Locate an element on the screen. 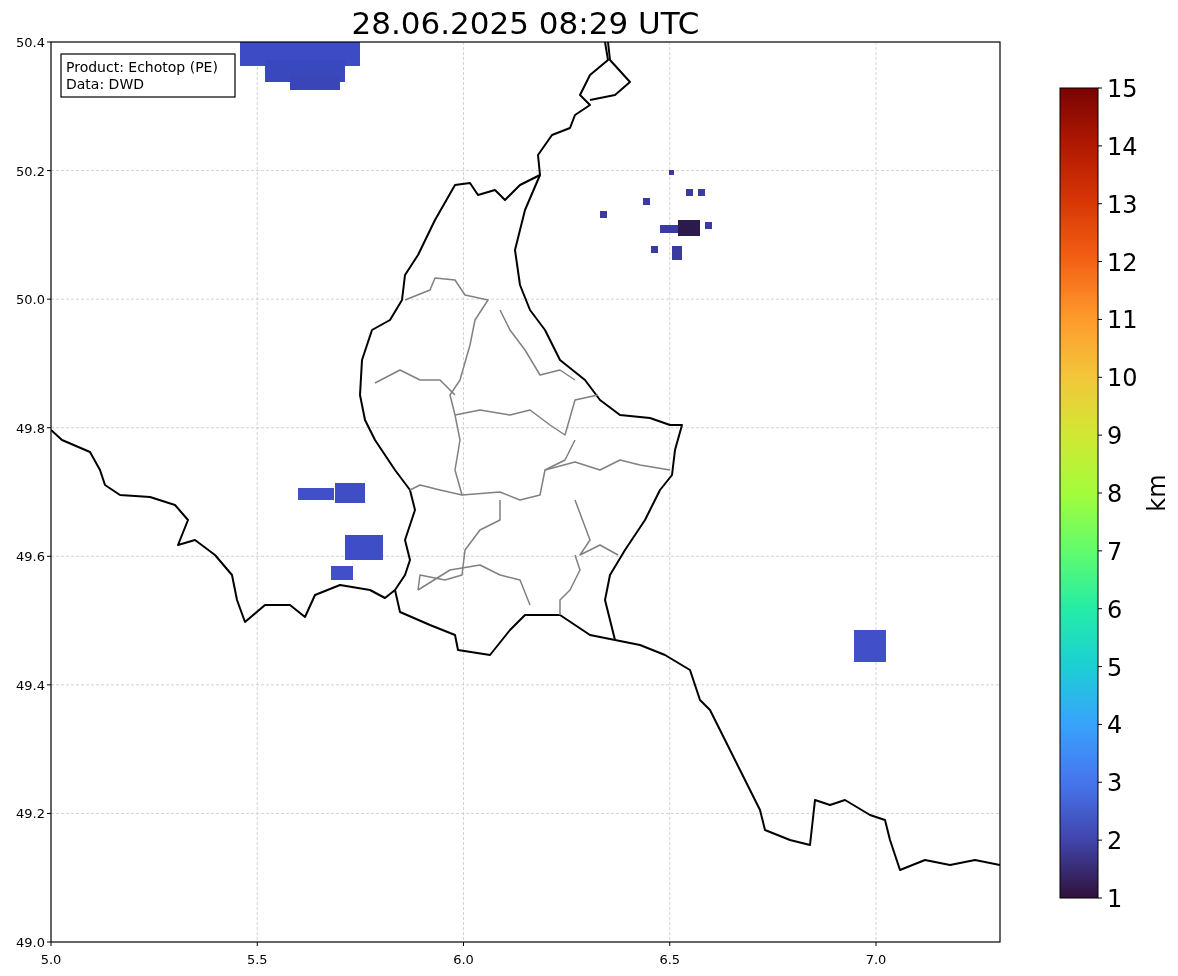 The image size is (1178, 976). axis-tick-label: 50.2 is located at coordinates (30, 171).